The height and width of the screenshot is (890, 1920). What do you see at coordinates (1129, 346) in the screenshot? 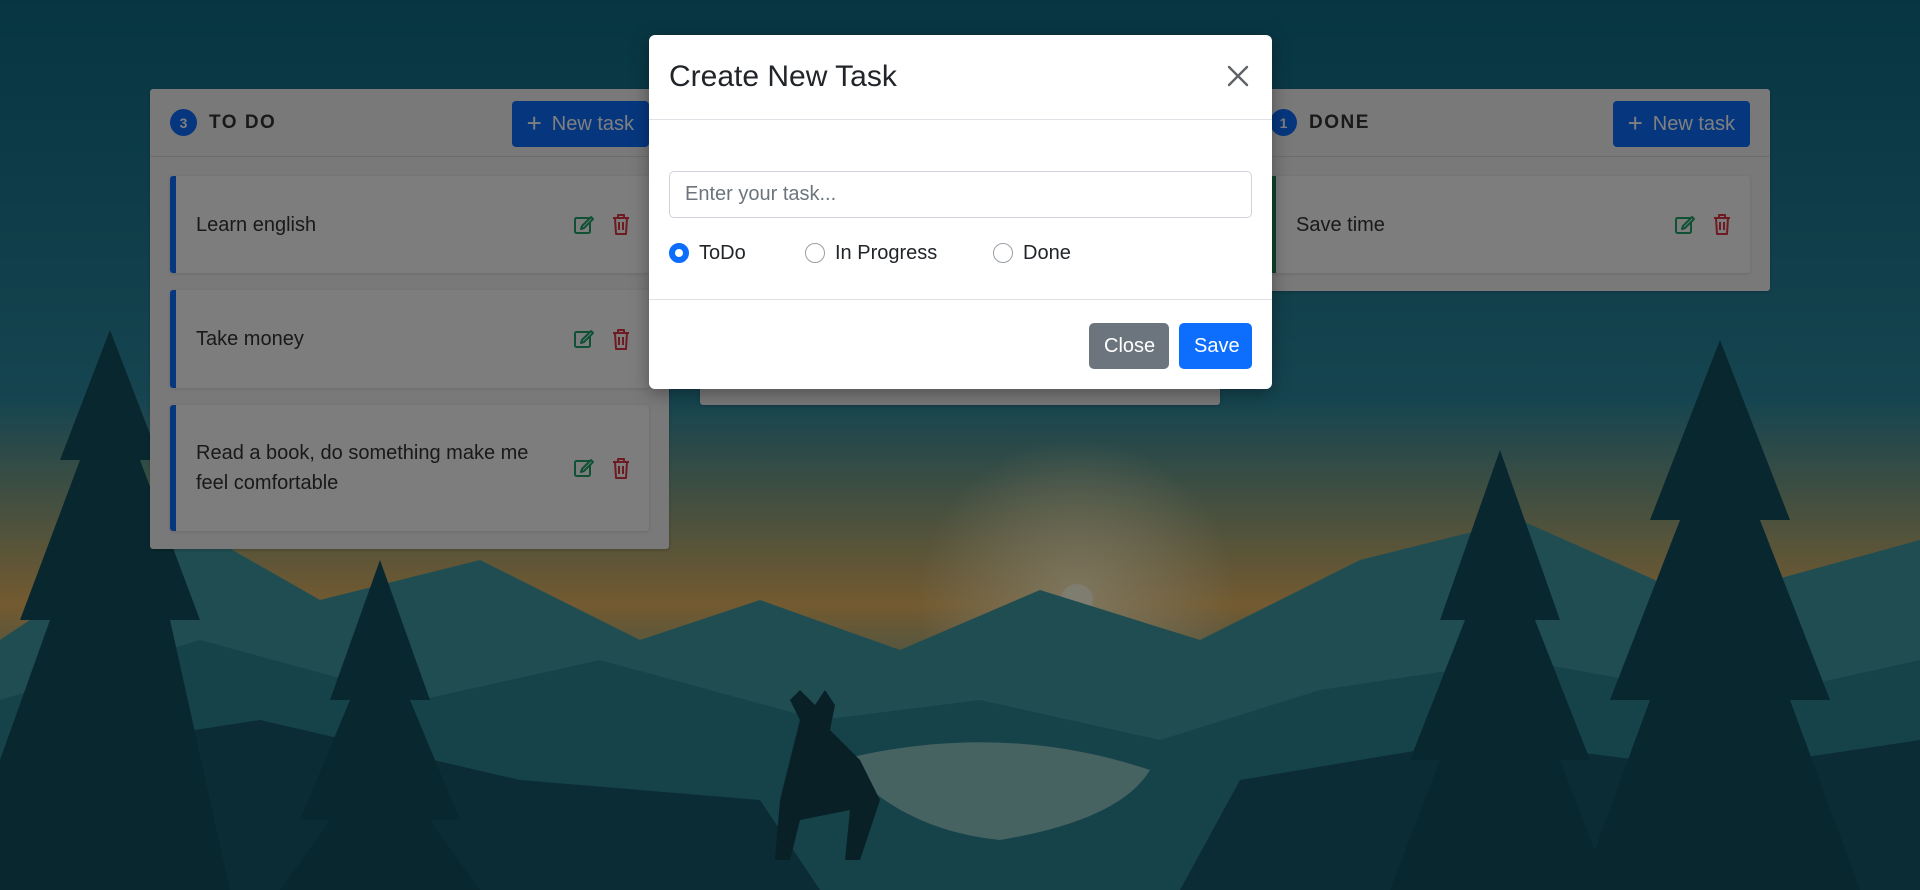
I see `close-button: Close` at bounding box center [1129, 346].